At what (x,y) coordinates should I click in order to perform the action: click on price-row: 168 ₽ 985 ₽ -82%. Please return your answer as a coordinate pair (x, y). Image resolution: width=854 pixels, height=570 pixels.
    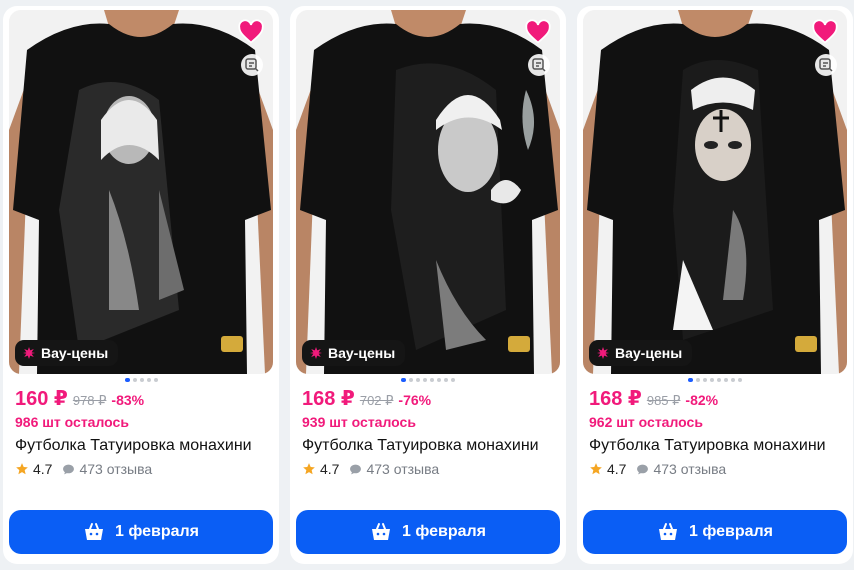
    Looking at the image, I should click on (653, 398).